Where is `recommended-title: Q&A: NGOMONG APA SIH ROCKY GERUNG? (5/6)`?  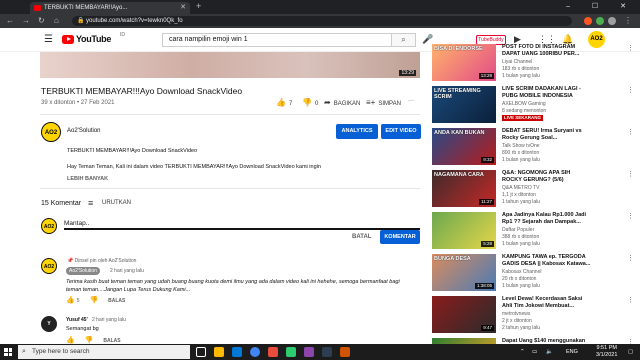 recommended-title: Q&A: NGOMONG APA SIH ROCKY GERUNG? (5/6) is located at coordinates (568, 176).